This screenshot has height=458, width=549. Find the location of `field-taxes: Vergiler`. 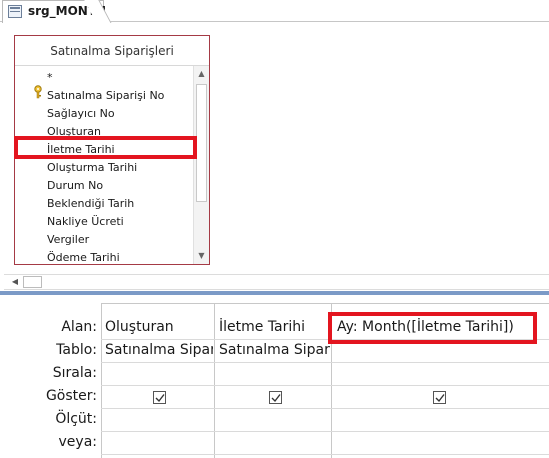

field-taxes: Vergiler is located at coordinates (68, 240).